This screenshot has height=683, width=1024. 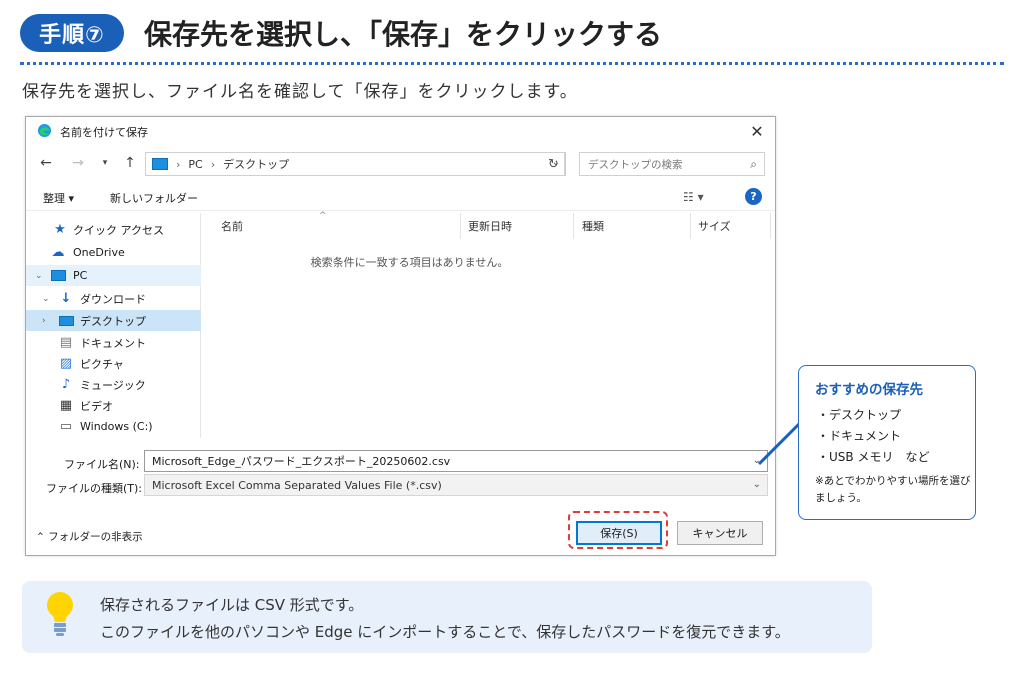 What do you see at coordinates (300, 92) in the screenshot?
I see `page-subtitle: 保存先を選択し、ファイル名を確認して「保存」をクリックします。` at bounding box center [300, 92].